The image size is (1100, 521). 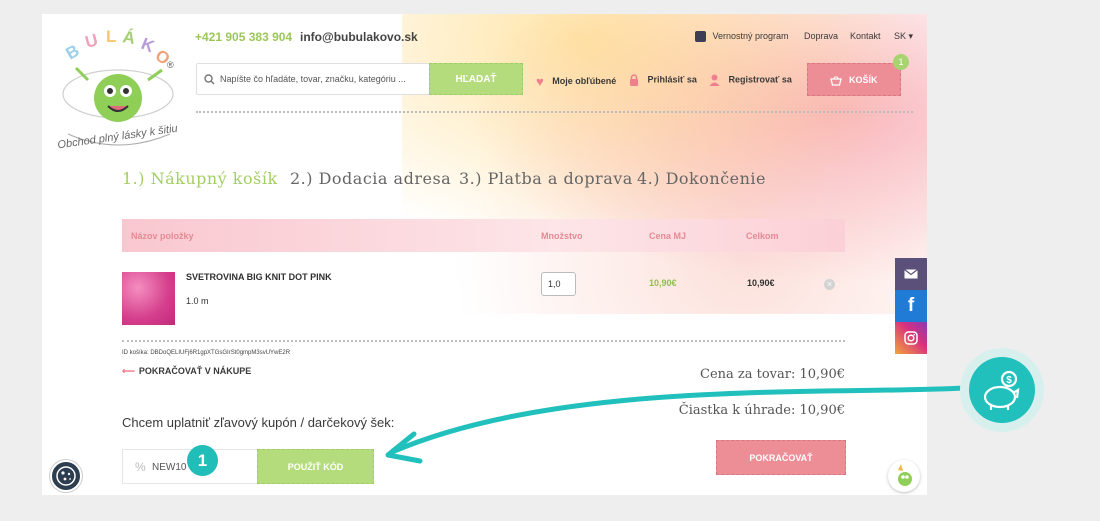 I want to click on row-total: 10,90€, so click(x=761, y=283).